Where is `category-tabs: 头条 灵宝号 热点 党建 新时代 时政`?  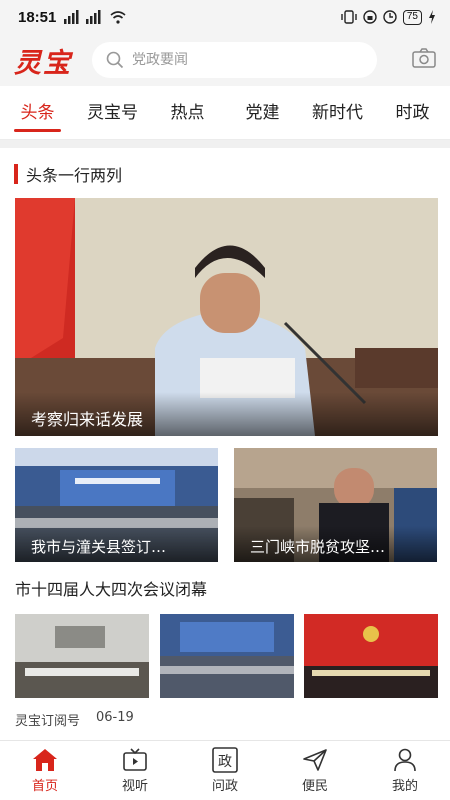 category-tabs: 头条 灵宝号 热点 党建 新时代 时政 is located at coordinates (225, 113).